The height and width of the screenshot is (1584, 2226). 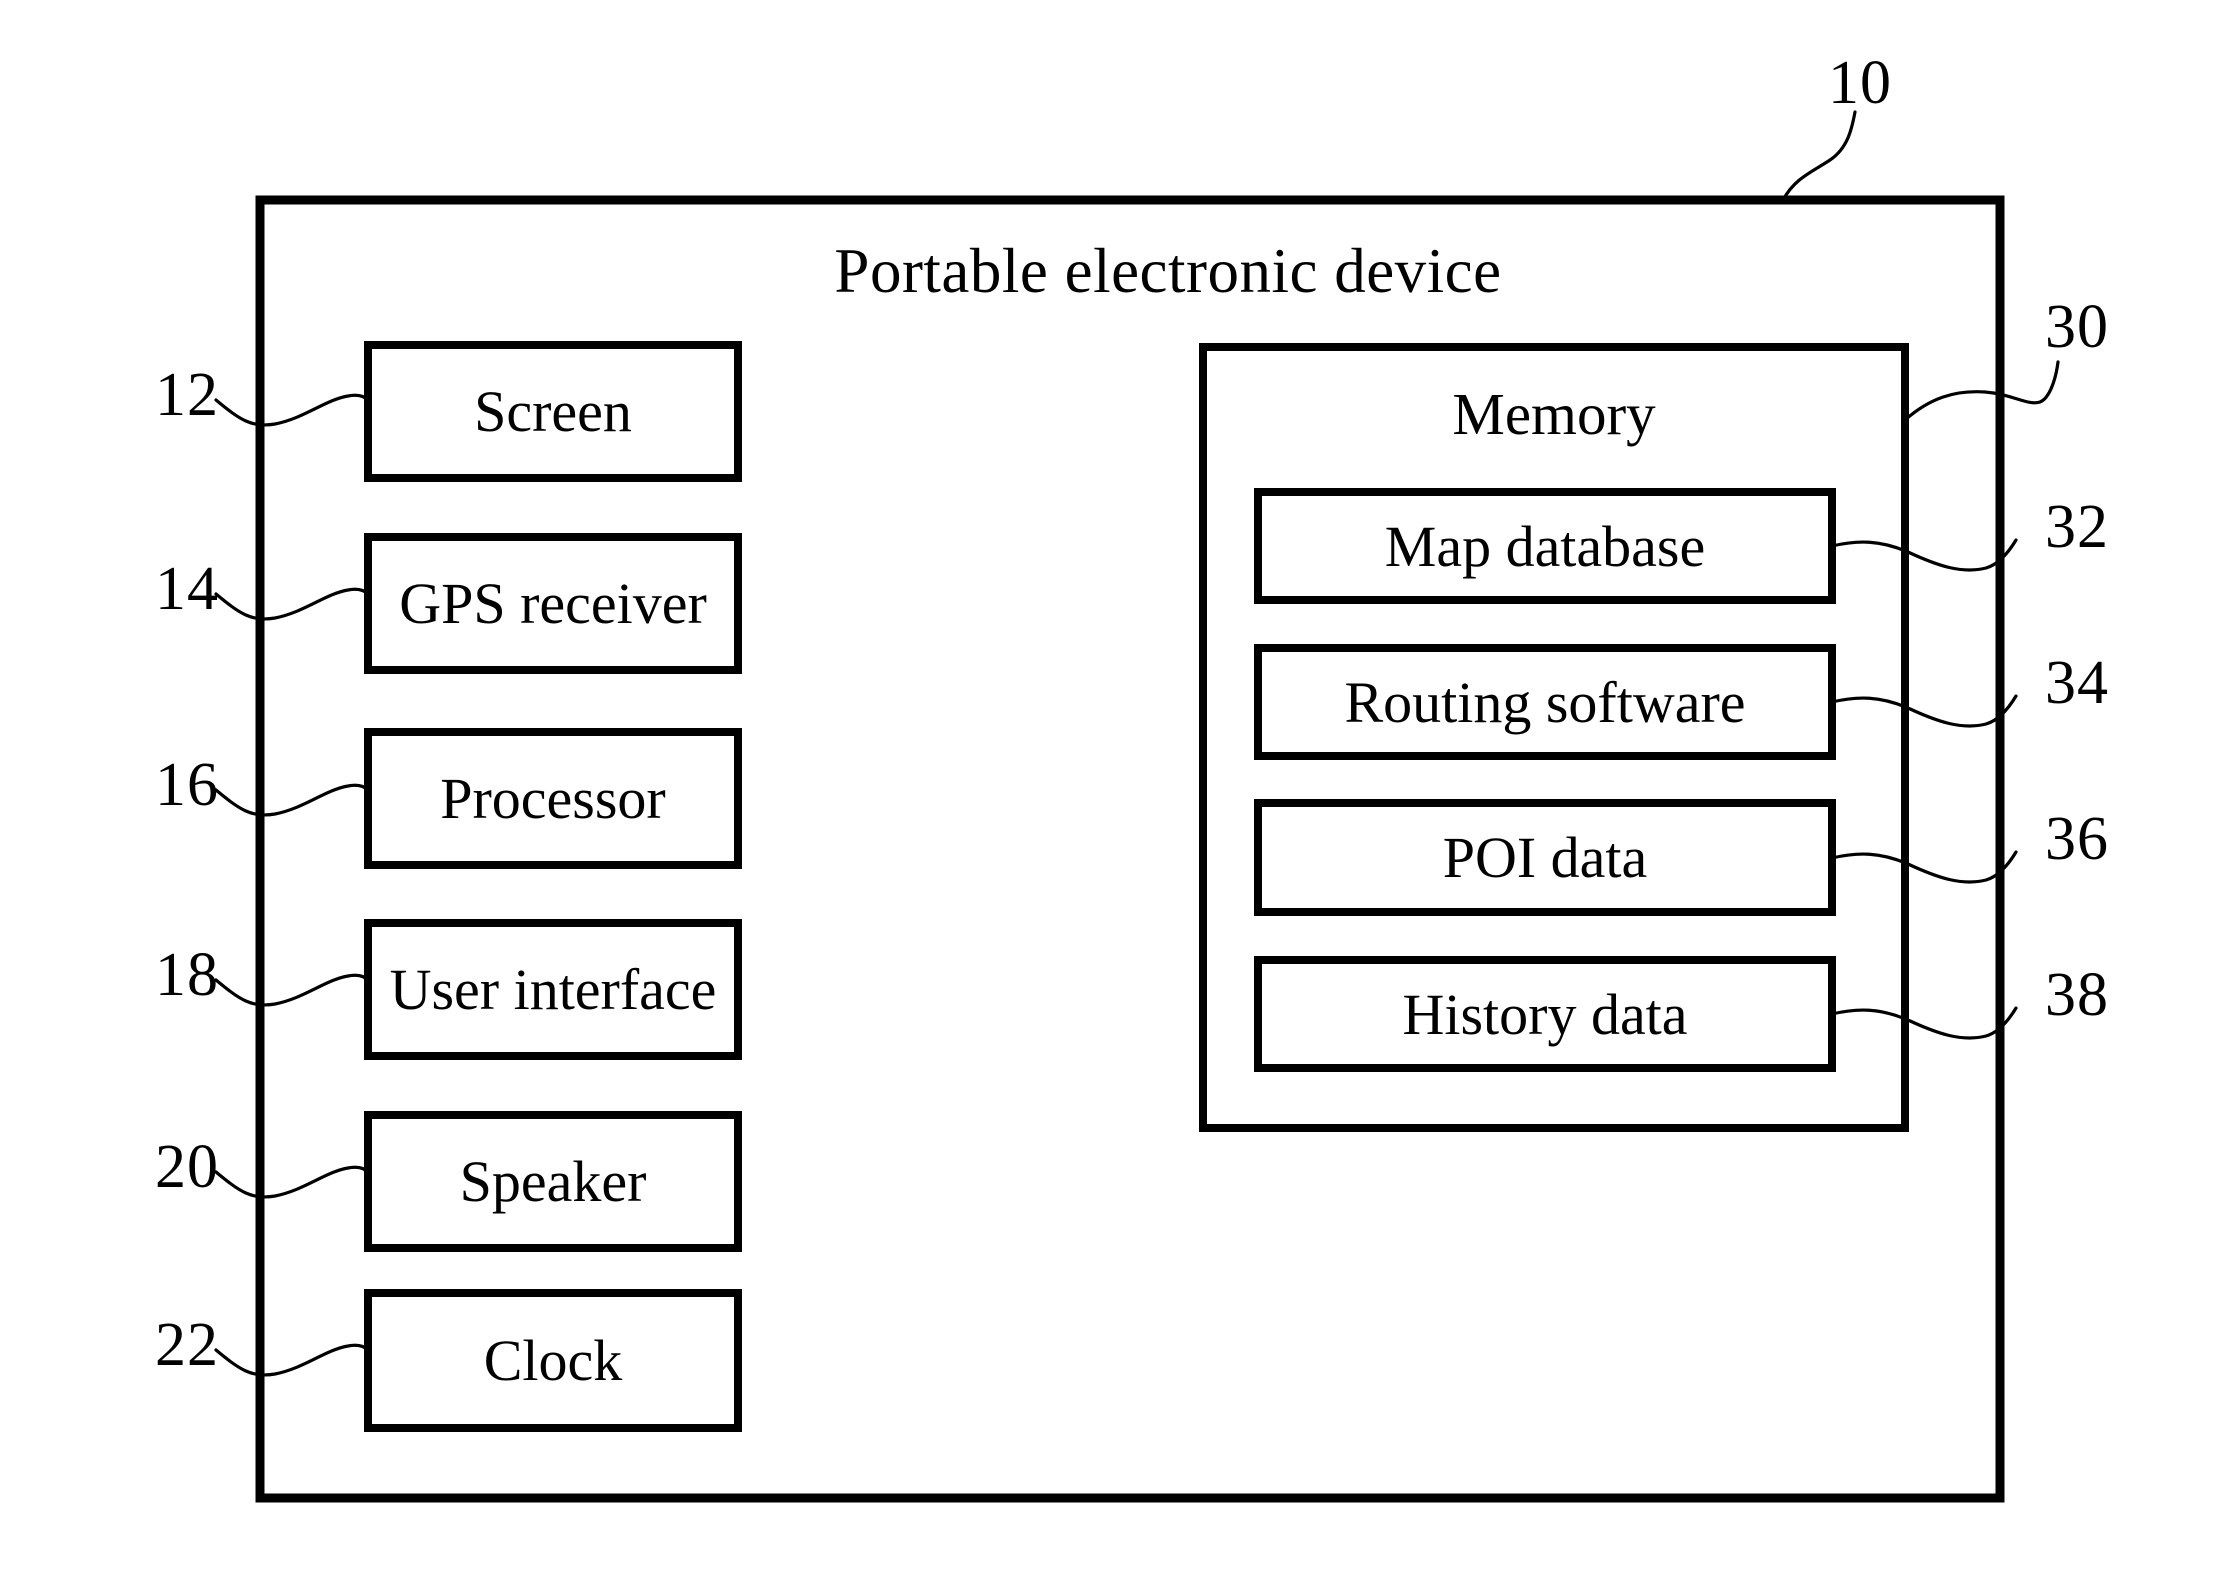 I want to click on reference-numeral-36: 36, so click(x=2077, y=839).